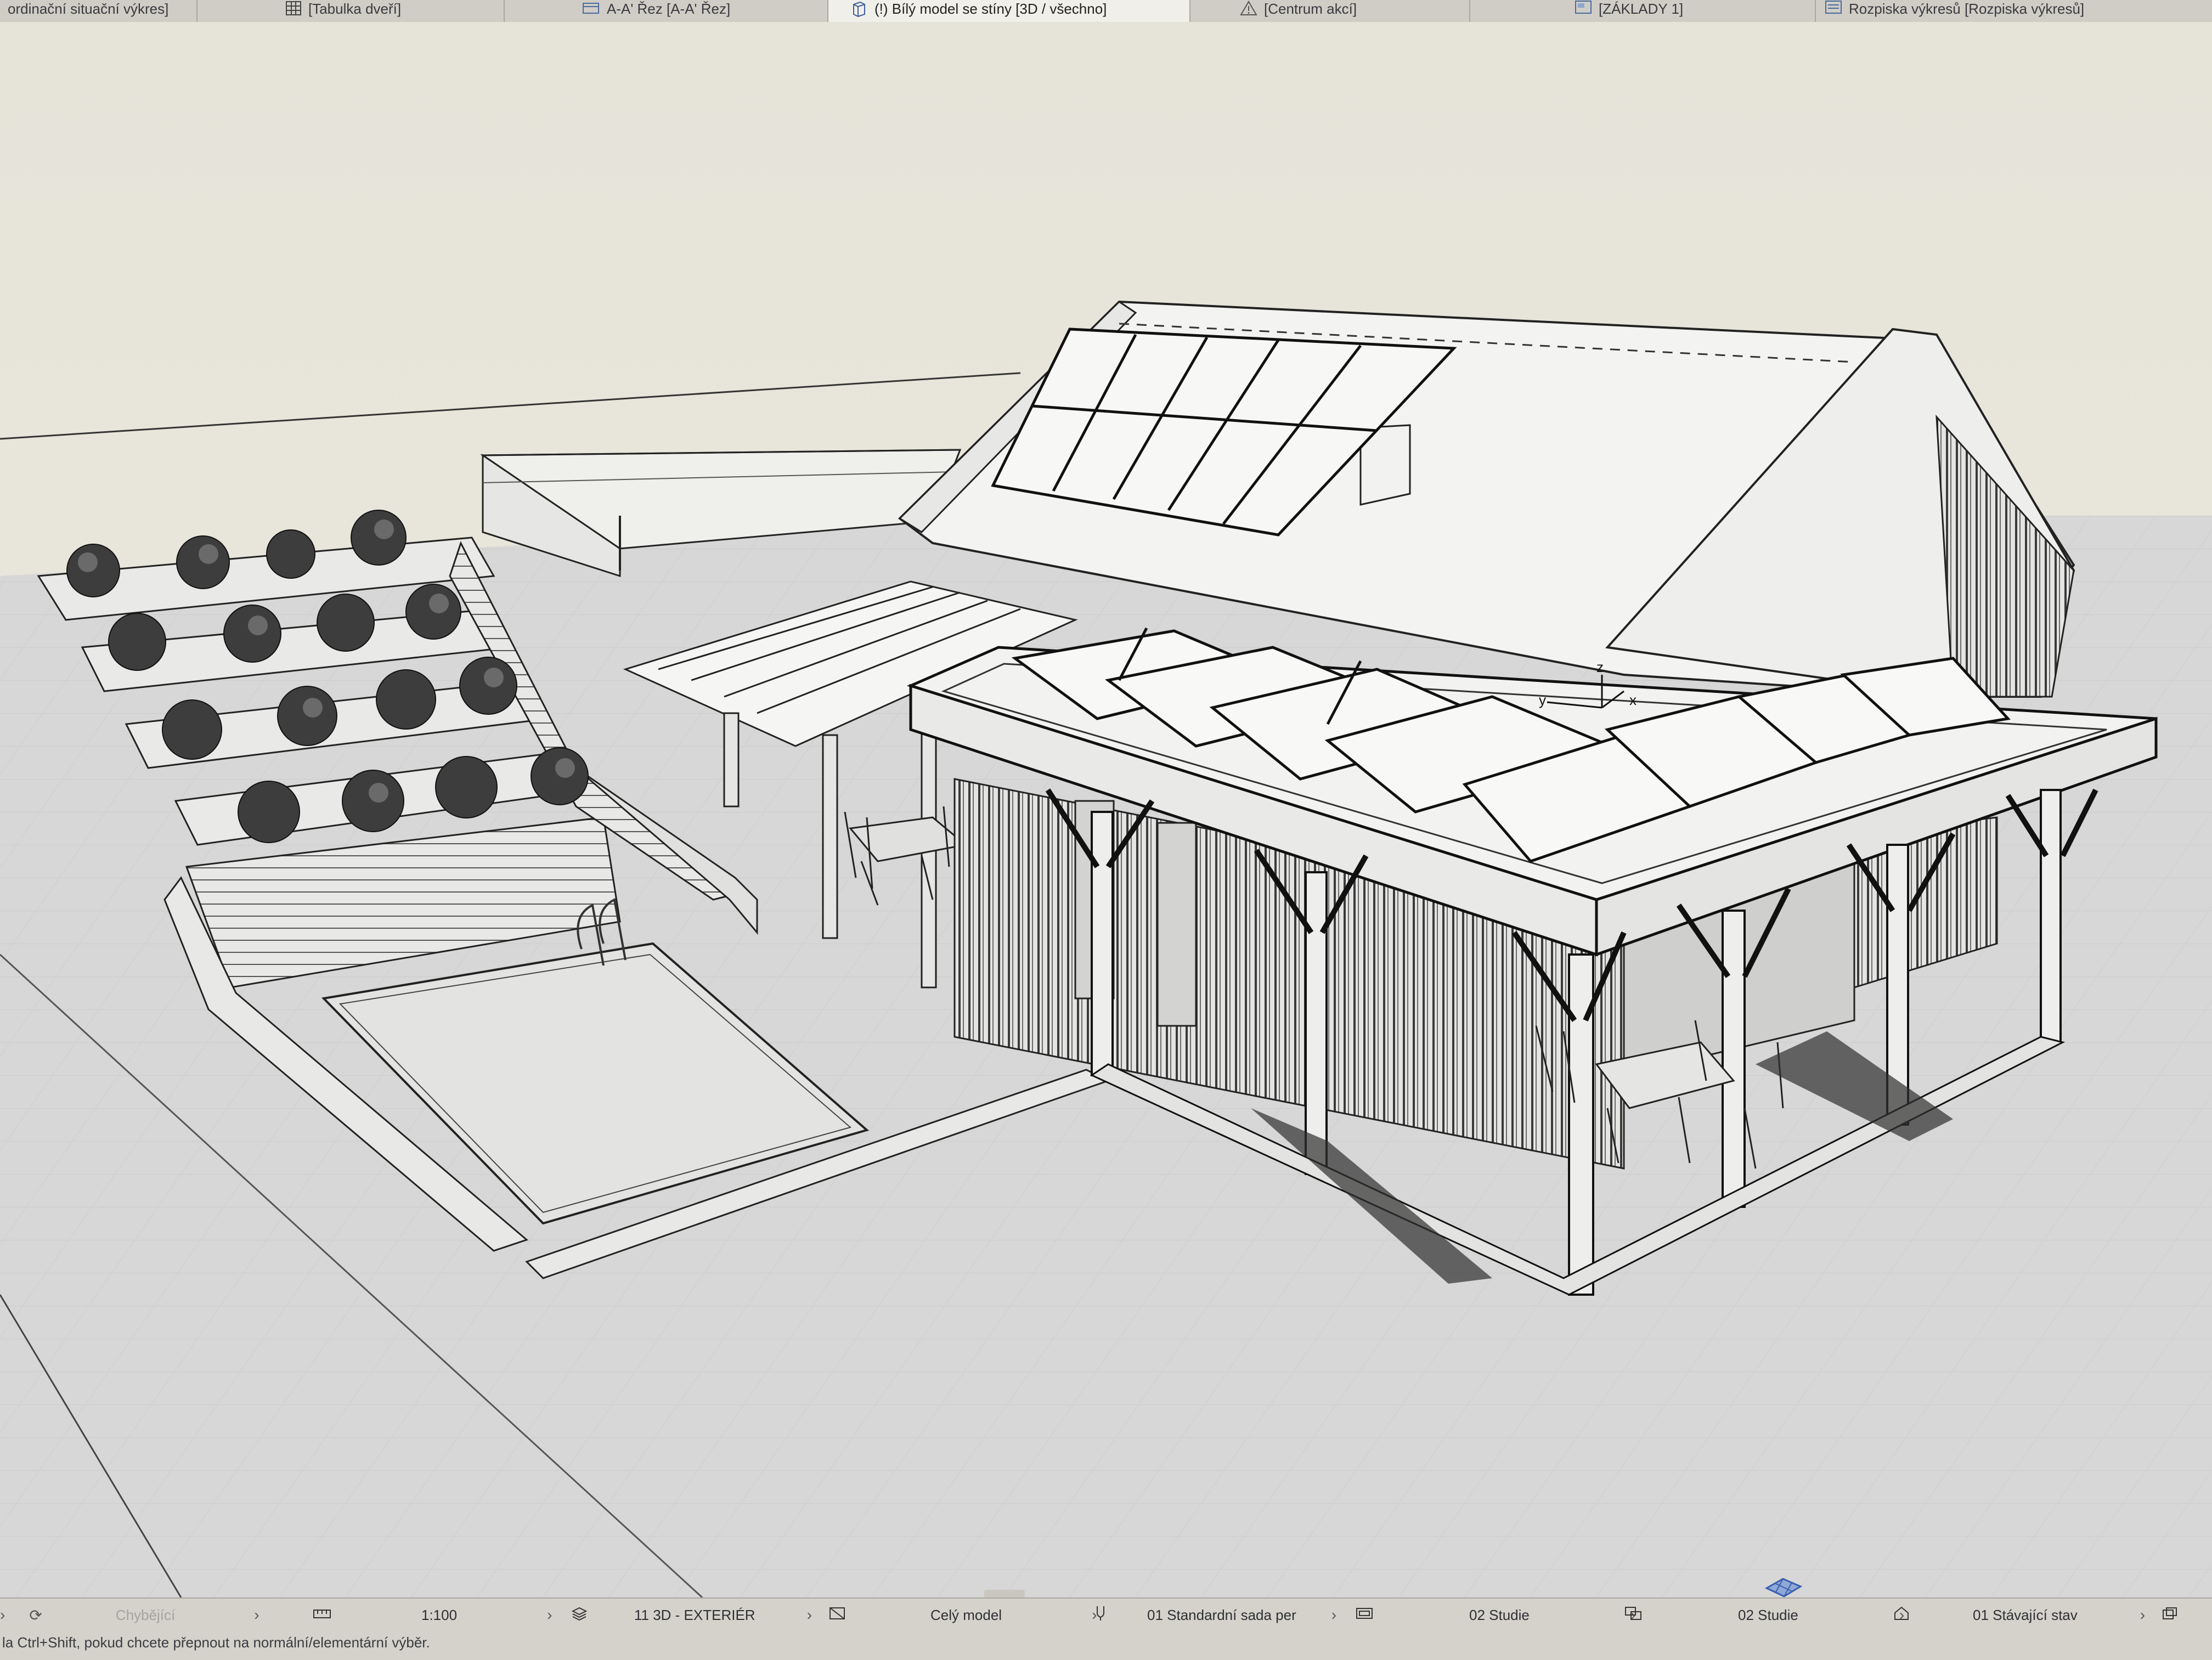 Image resolution: width=2212 pixels, height=1660 pixels. Describe the element at coordinates (1634, 1615) in the screenshot. I see `renovation-icon` at that location.